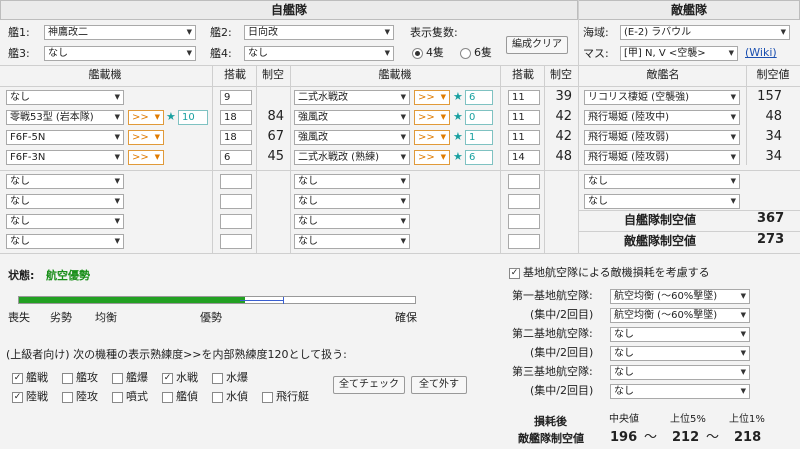  I want to click on left-slot-input: 6, so click(236, 157).